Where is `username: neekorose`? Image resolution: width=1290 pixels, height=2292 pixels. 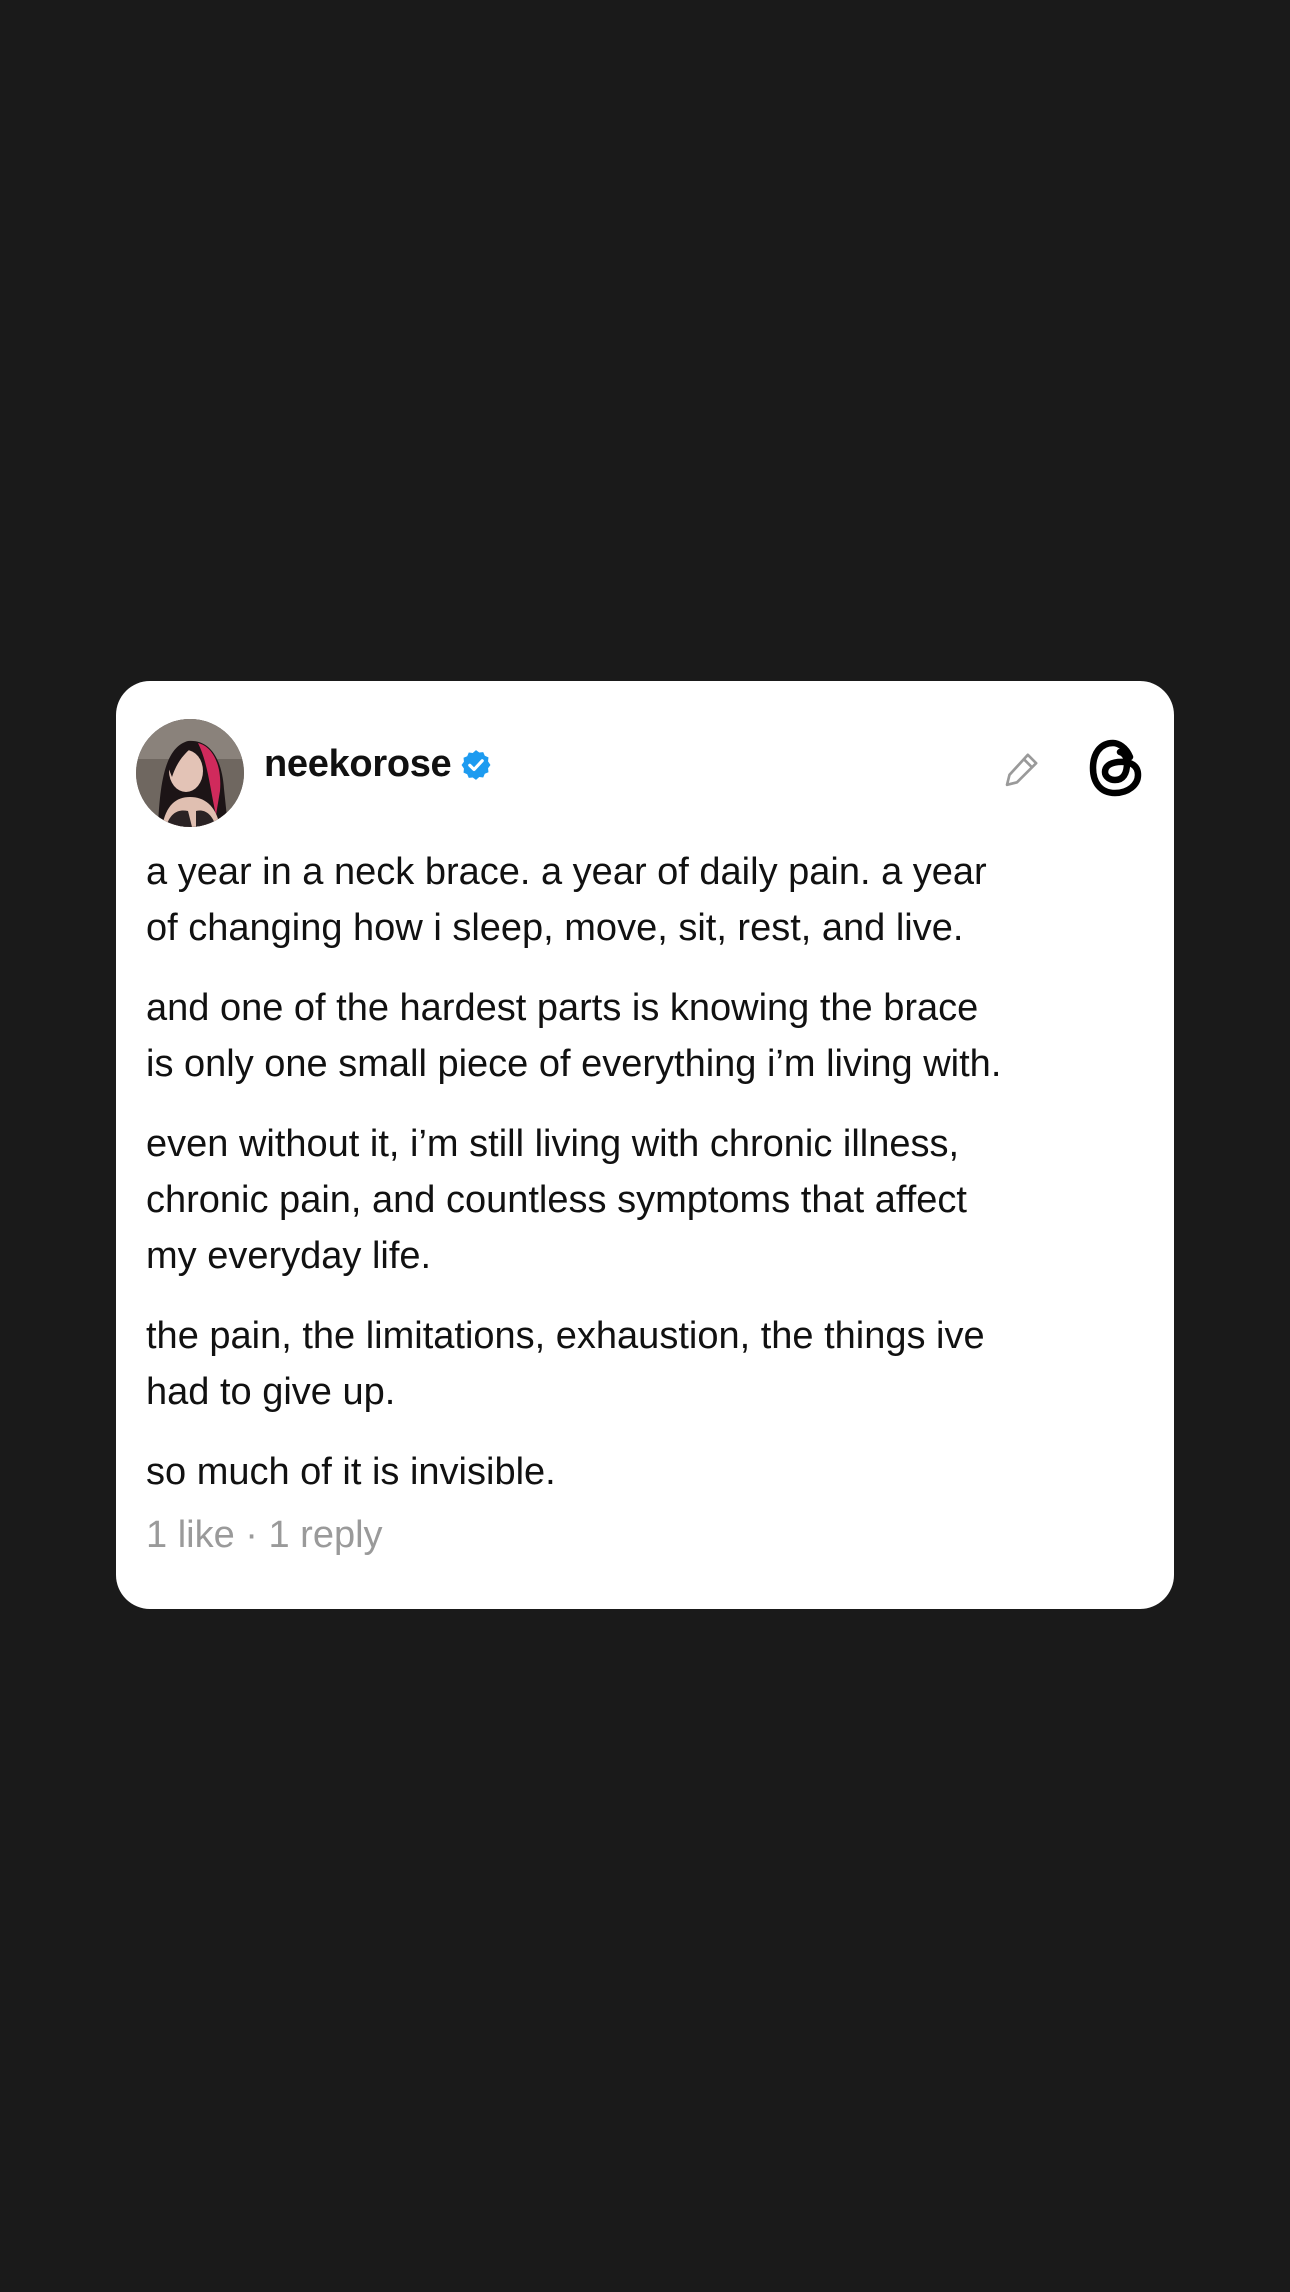 username: neekorose is located at coordinates (358, 764).